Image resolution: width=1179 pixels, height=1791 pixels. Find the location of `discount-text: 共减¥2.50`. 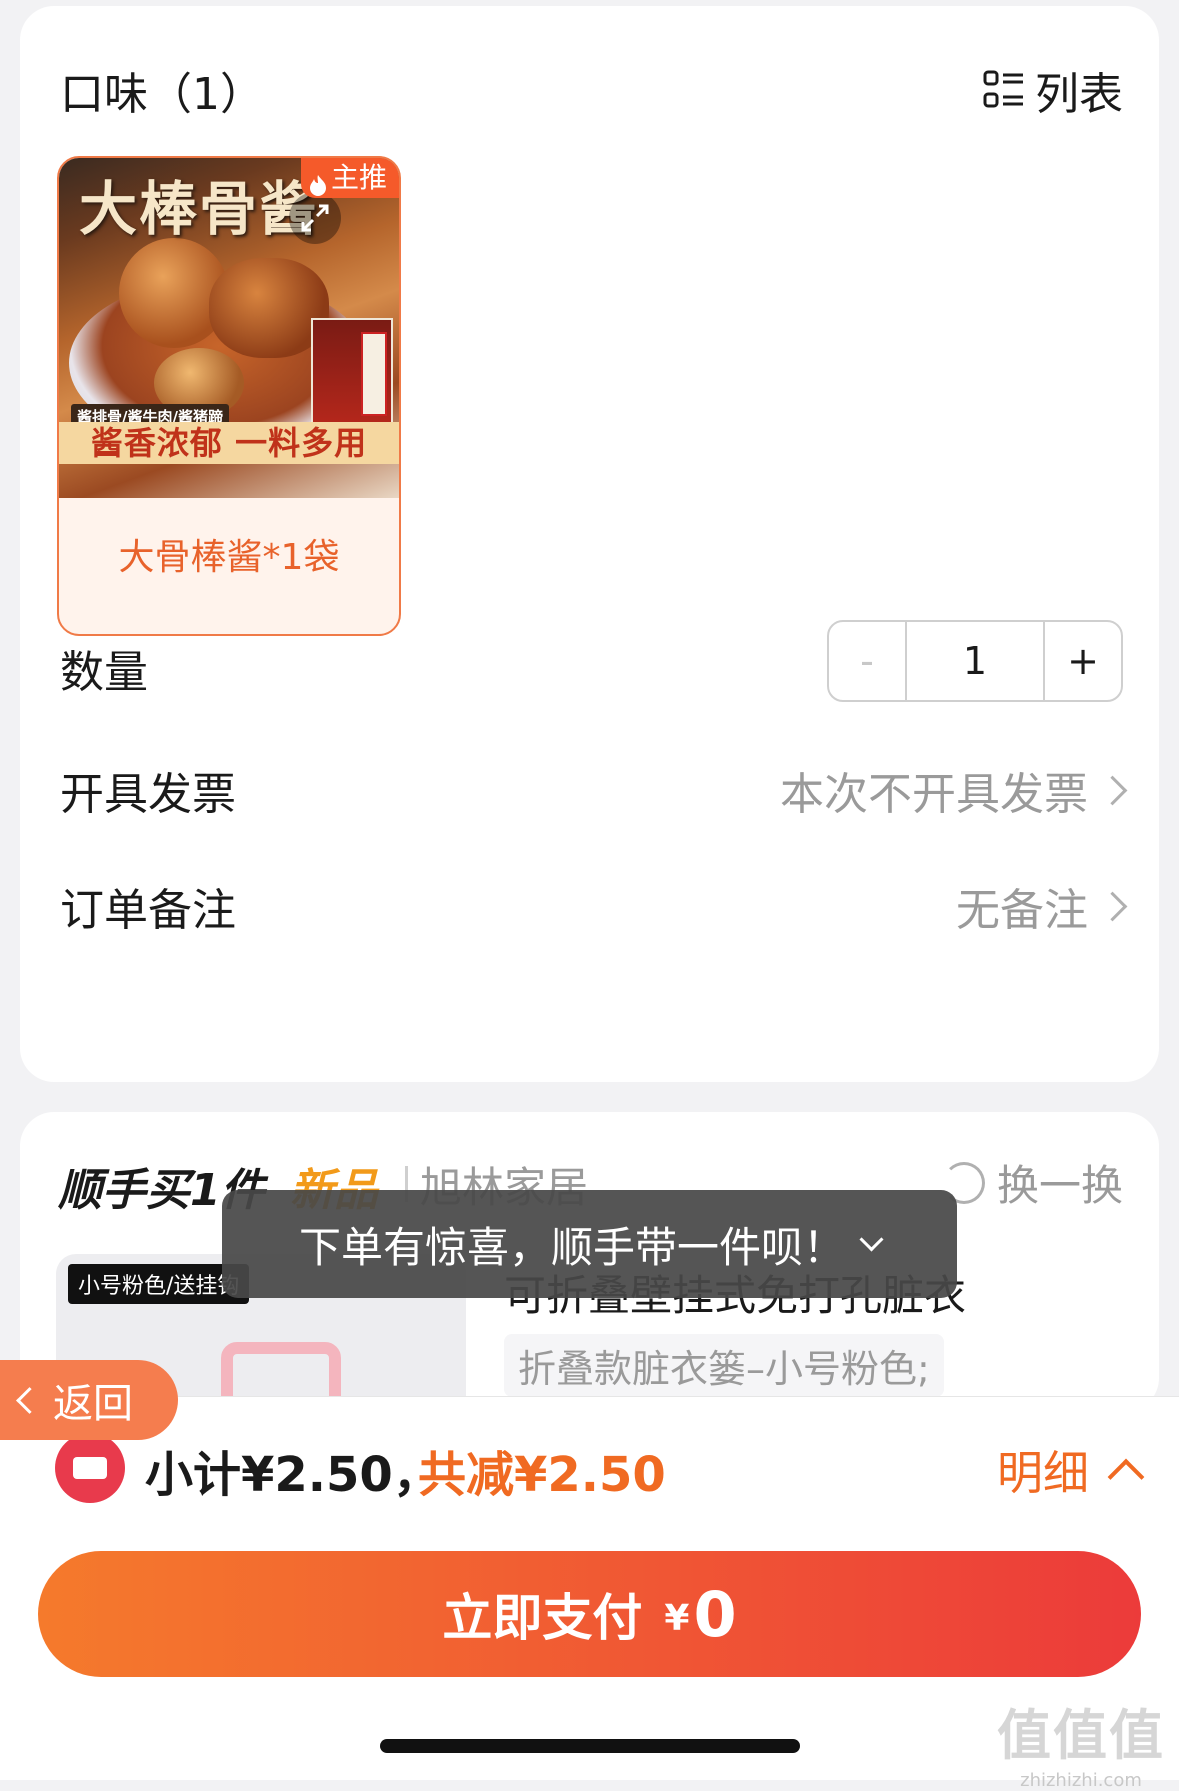

discount-text: 共减¥2.50 is located at coordinates (542, 1475).